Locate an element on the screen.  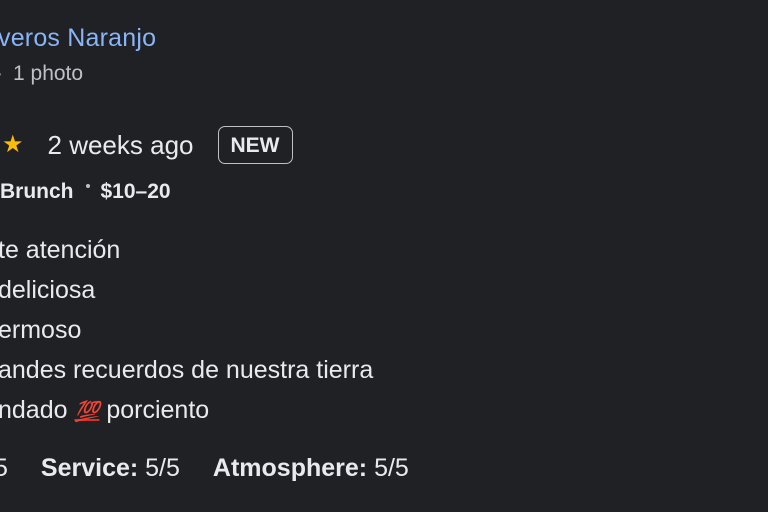
service-value: 5/5 is located at coordinates (162, 468).